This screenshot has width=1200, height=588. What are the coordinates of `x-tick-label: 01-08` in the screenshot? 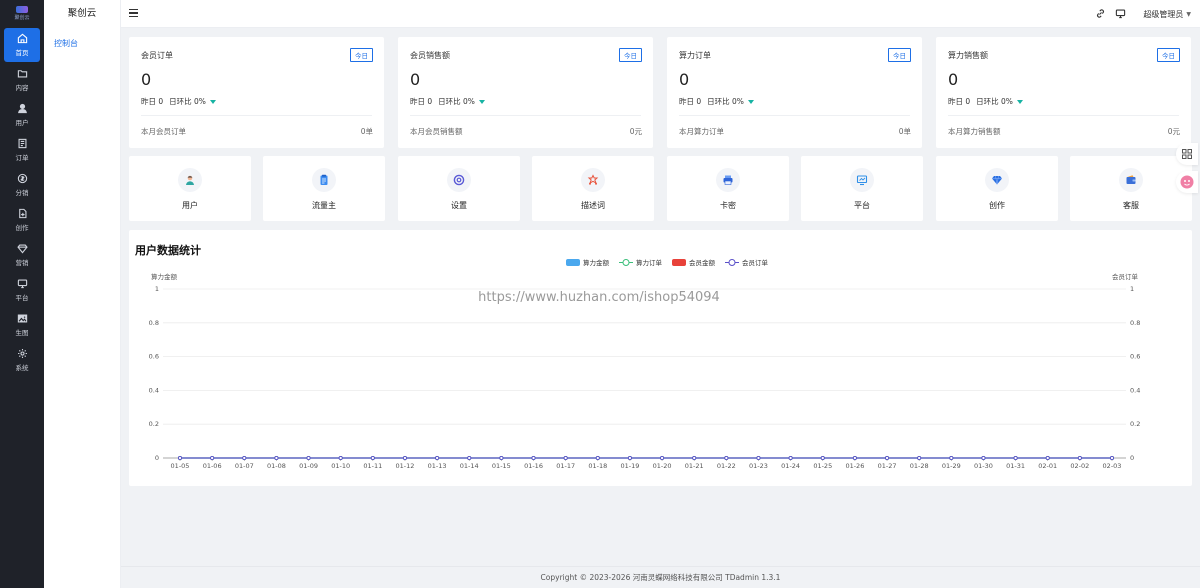 It's located at (276, 466).